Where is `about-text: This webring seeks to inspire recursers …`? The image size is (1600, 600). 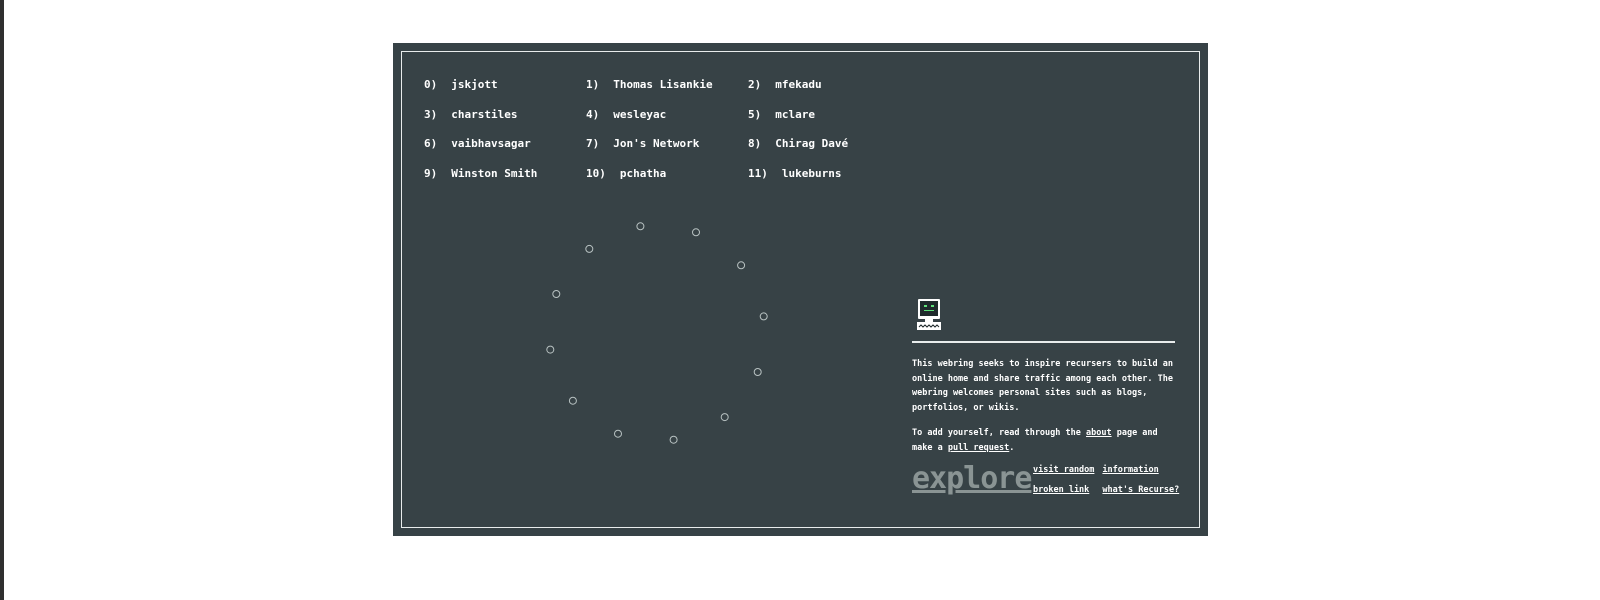 about-text: This webring seeks to inspire recursers … is located at coordinates (1044, 411).